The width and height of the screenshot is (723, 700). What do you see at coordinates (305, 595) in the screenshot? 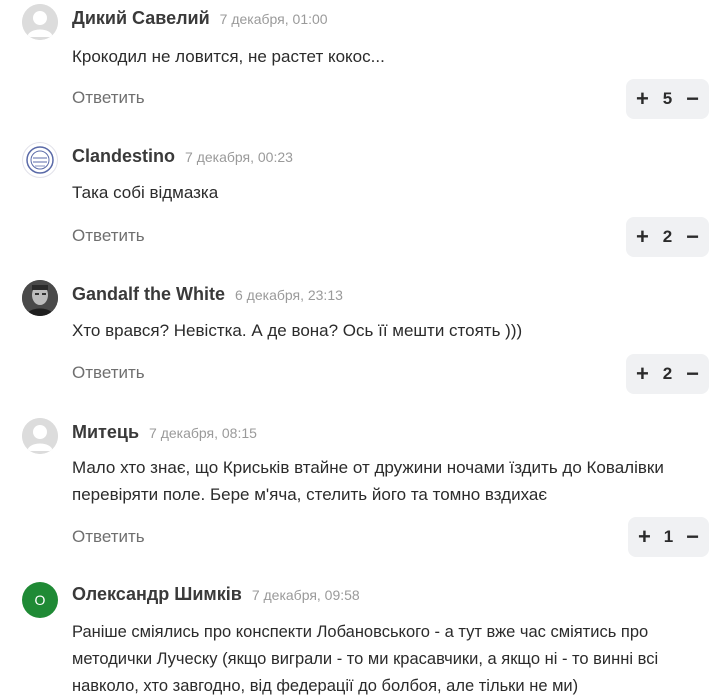
I see `comment-date: 7 декабря, 09:58` at bounding box center [305, 595].